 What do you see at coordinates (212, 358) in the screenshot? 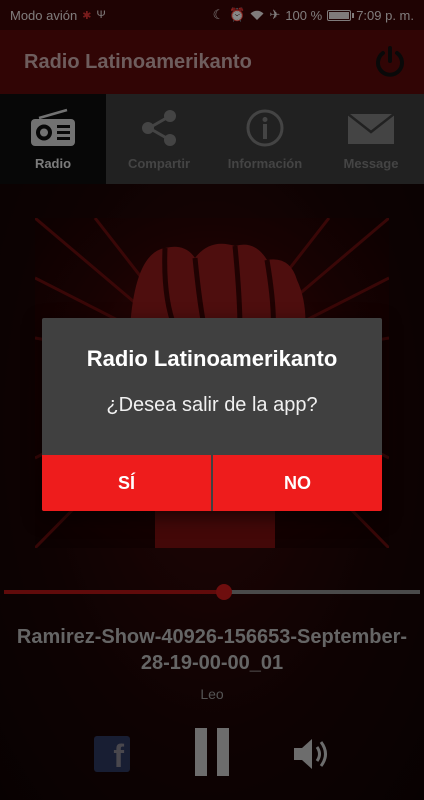
I see `dialog-title: Radio Latinoamerikanto` at bounding box center [212, 358].